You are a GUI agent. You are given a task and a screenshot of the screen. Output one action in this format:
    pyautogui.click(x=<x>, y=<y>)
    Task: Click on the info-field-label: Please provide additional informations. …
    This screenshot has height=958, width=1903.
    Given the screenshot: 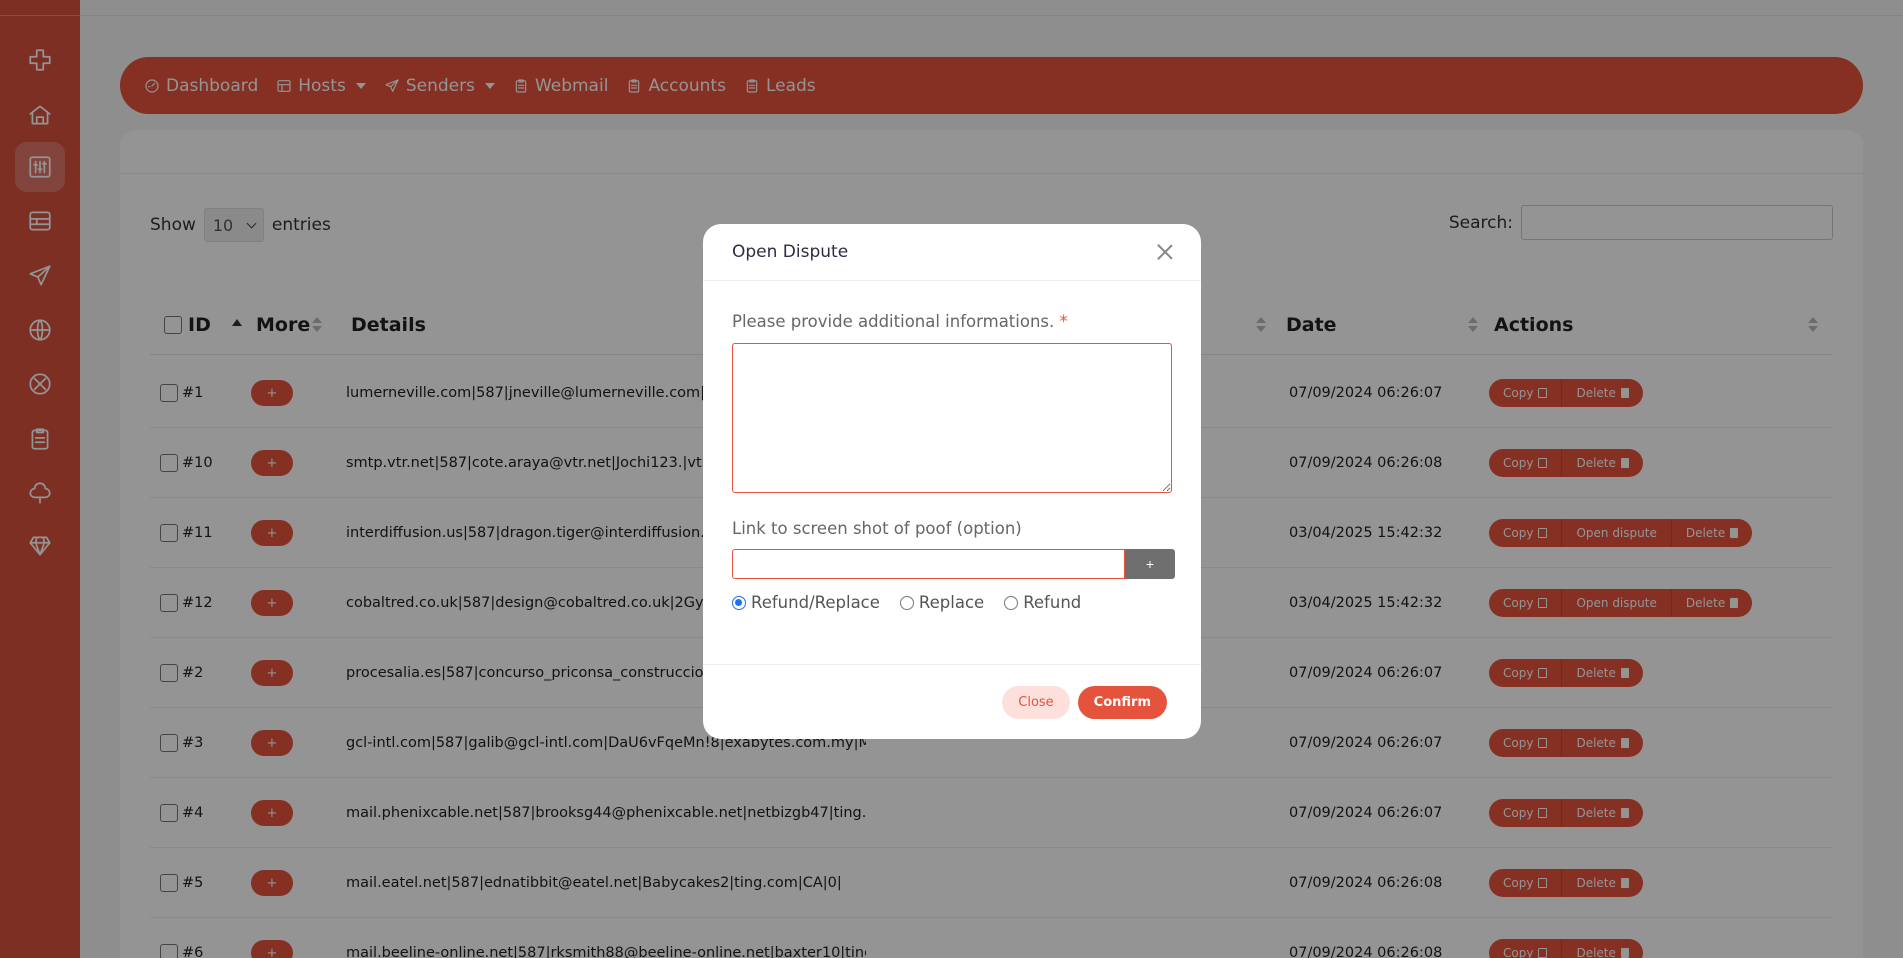 What is the action you would take?
    pyautogui.click(x=900, y=321)
    